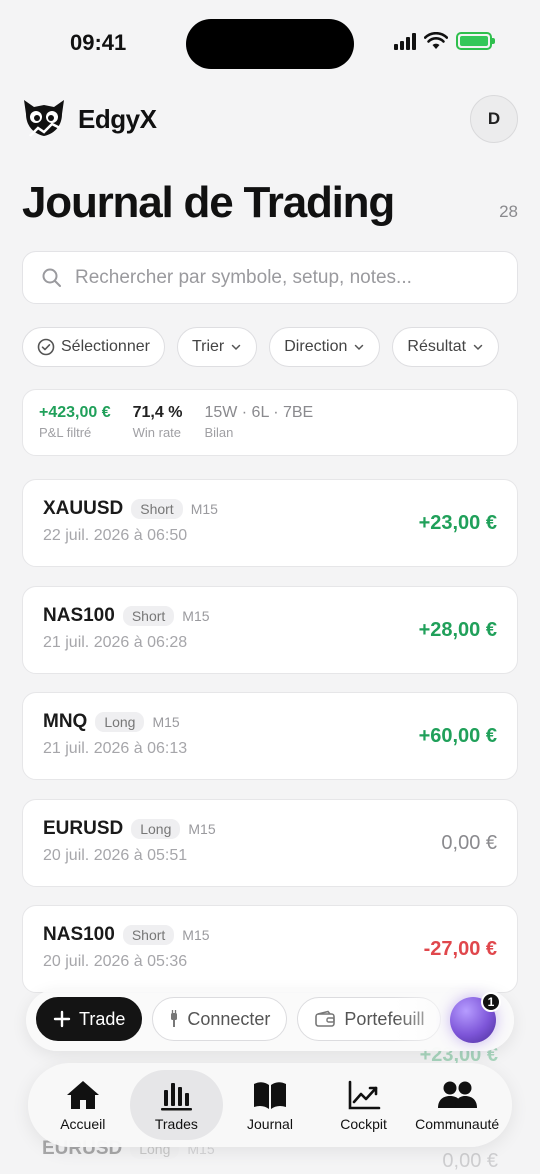 This screenshot has height=1174, width=540. Describe the element at coordinates (285, 277) in the screenshot. I see `search-input` at that location.